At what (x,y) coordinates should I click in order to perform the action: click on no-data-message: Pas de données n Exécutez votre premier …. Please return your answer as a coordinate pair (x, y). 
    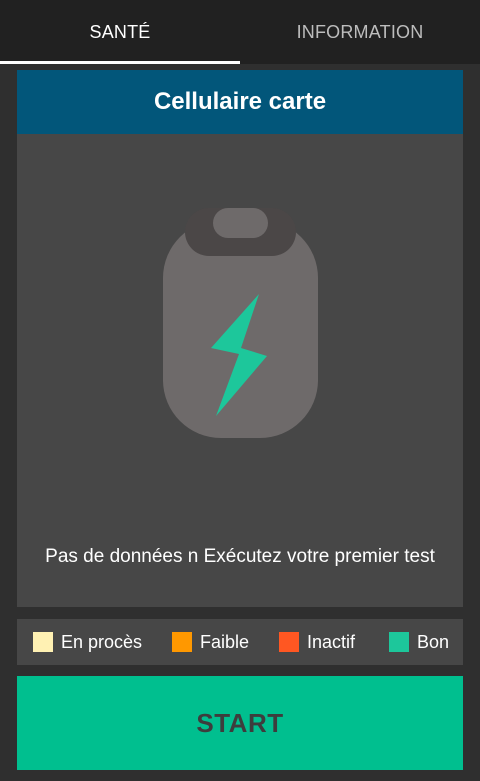
    Looking at the image, I should click on (240, 556).